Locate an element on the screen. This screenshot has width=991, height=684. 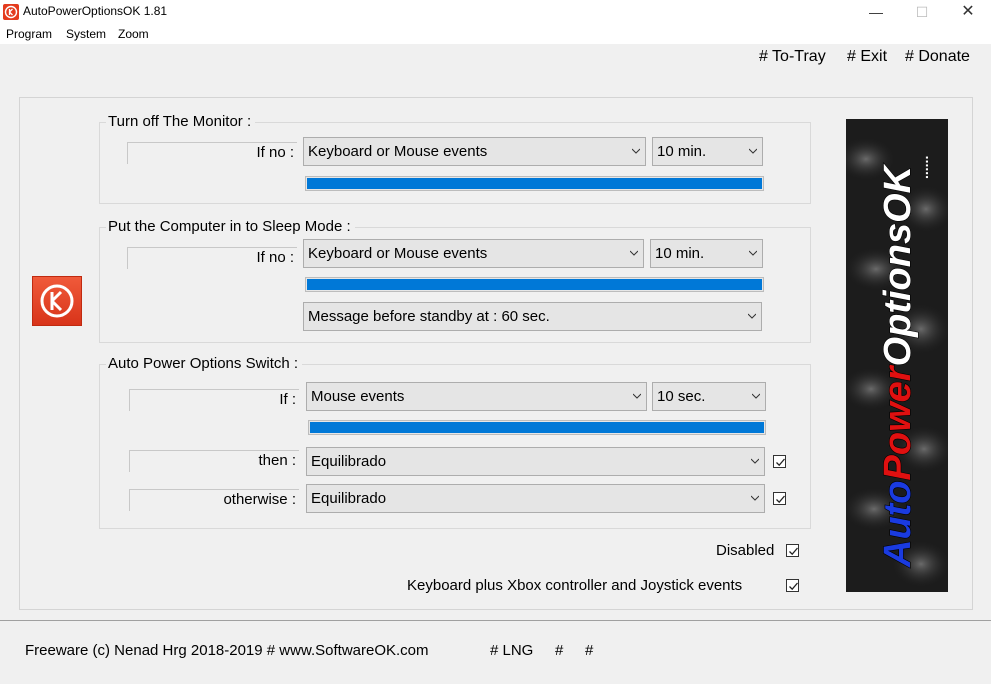
menu-system: System is located at coordinates (86, 34).